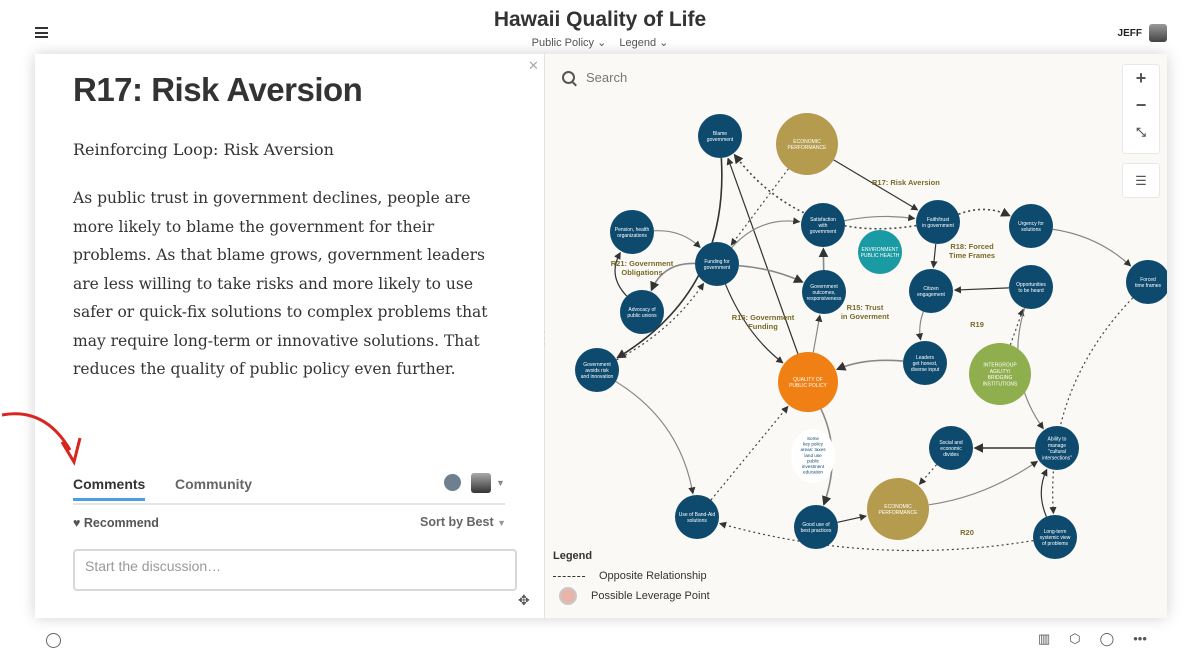  I want to click on comment-tabs: Comments Community, so click(289, 490).